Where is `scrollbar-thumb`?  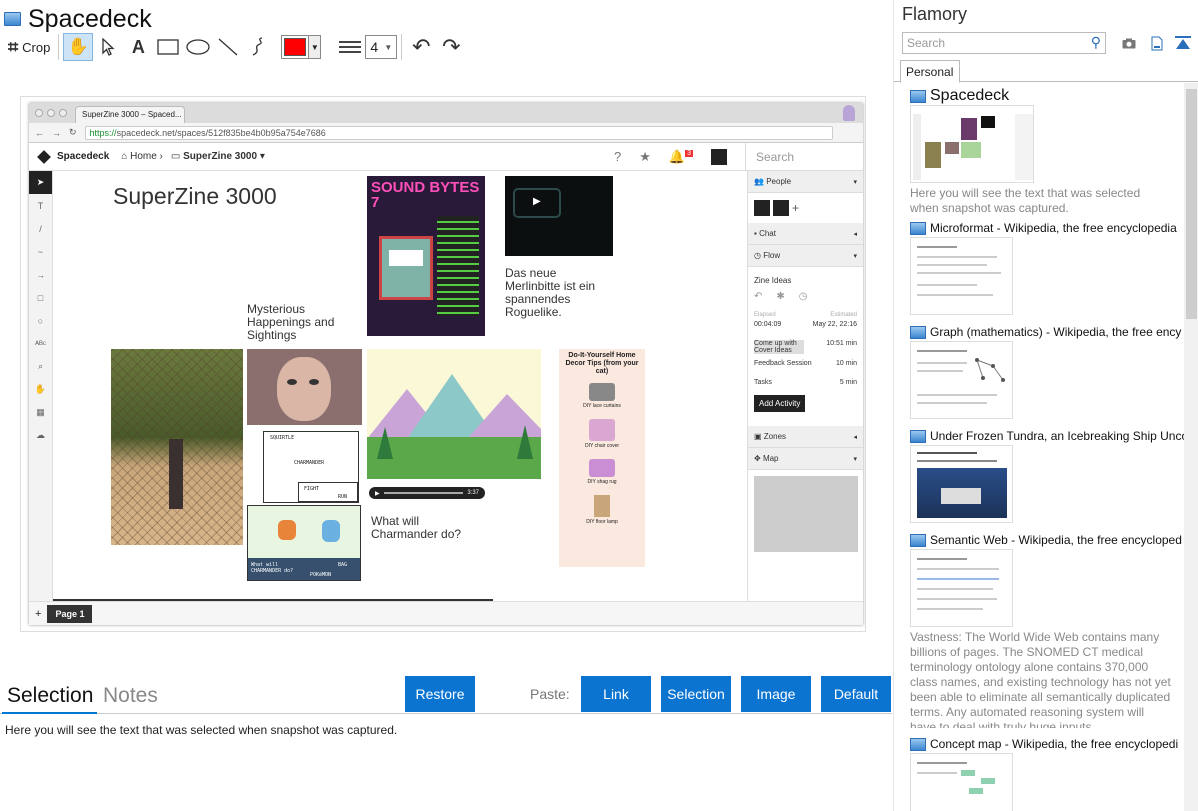 scrollbar-thumb is located at coordinates (1191, 204).